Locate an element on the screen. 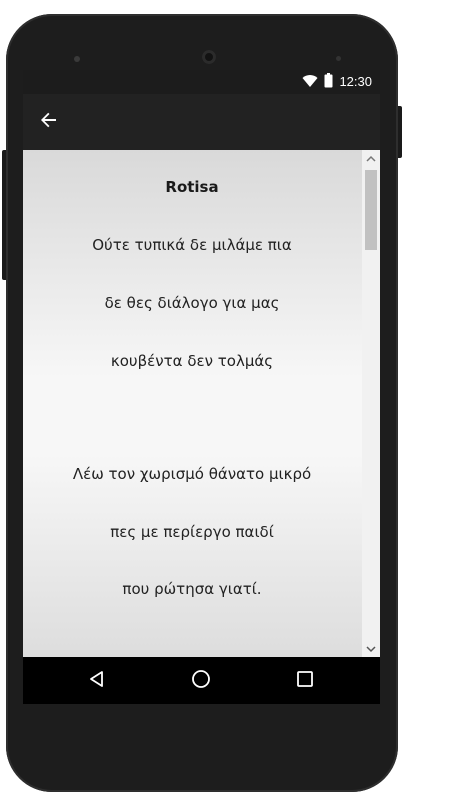  home-circle-icon is located at coordinates (201, 681).